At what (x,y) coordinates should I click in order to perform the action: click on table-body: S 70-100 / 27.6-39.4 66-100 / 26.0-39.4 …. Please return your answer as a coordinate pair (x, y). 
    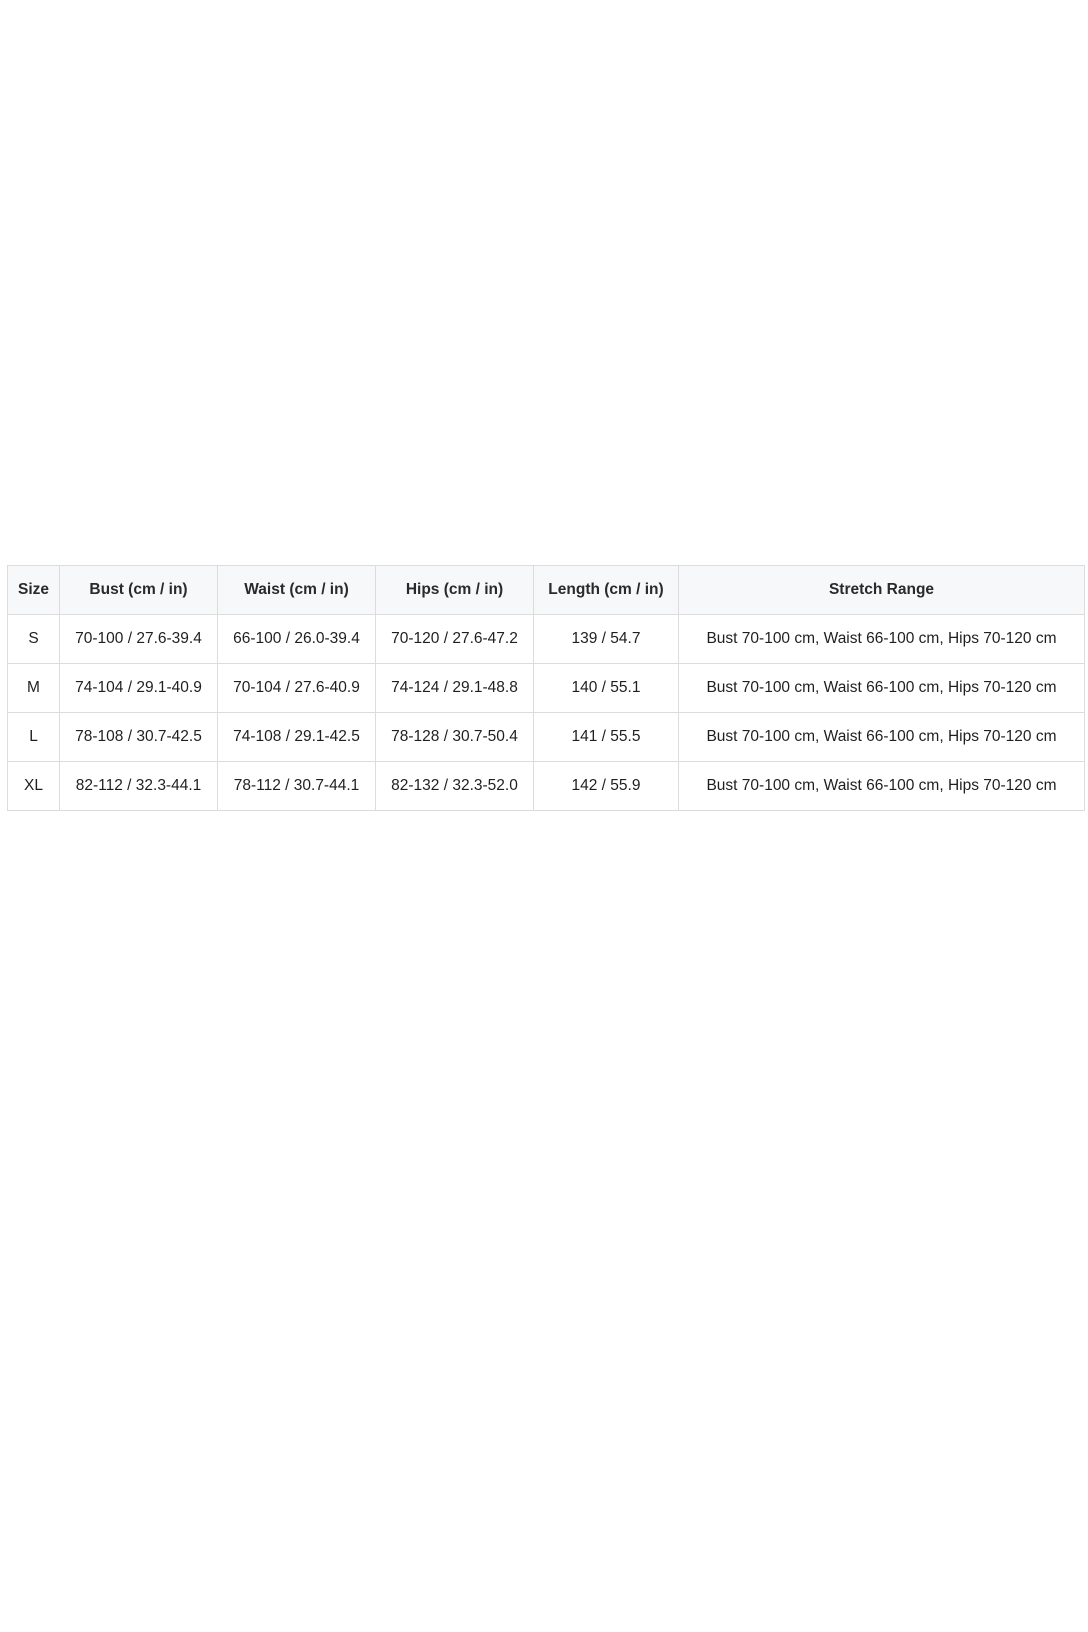
    Looking at the image, I should click on (546, 712).